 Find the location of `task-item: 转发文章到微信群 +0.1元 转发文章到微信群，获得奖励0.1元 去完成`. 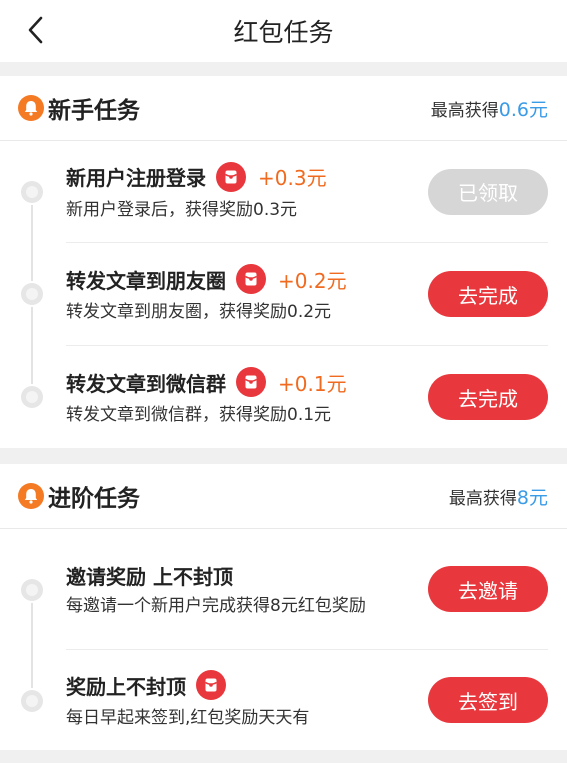

task-item: 转发文章到微信群 +0.1元 转发文章到微信群，获得奖励0.1元 去完成 is located at coordinates (283, 397).